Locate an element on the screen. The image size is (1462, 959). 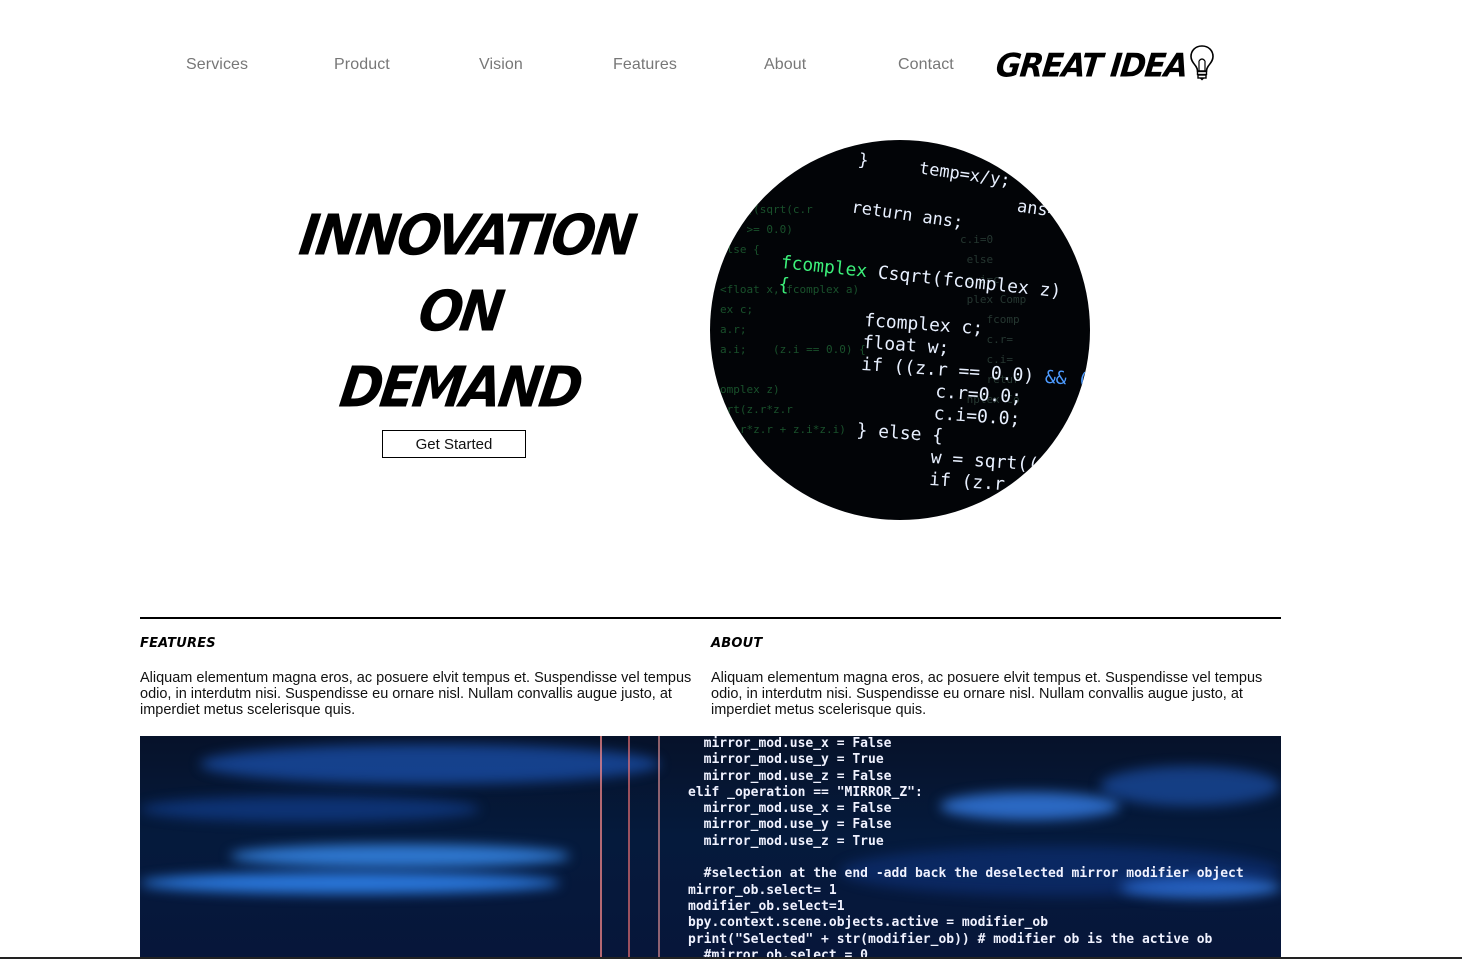
about-title: ABOUT is located at coordinates (737, 643).